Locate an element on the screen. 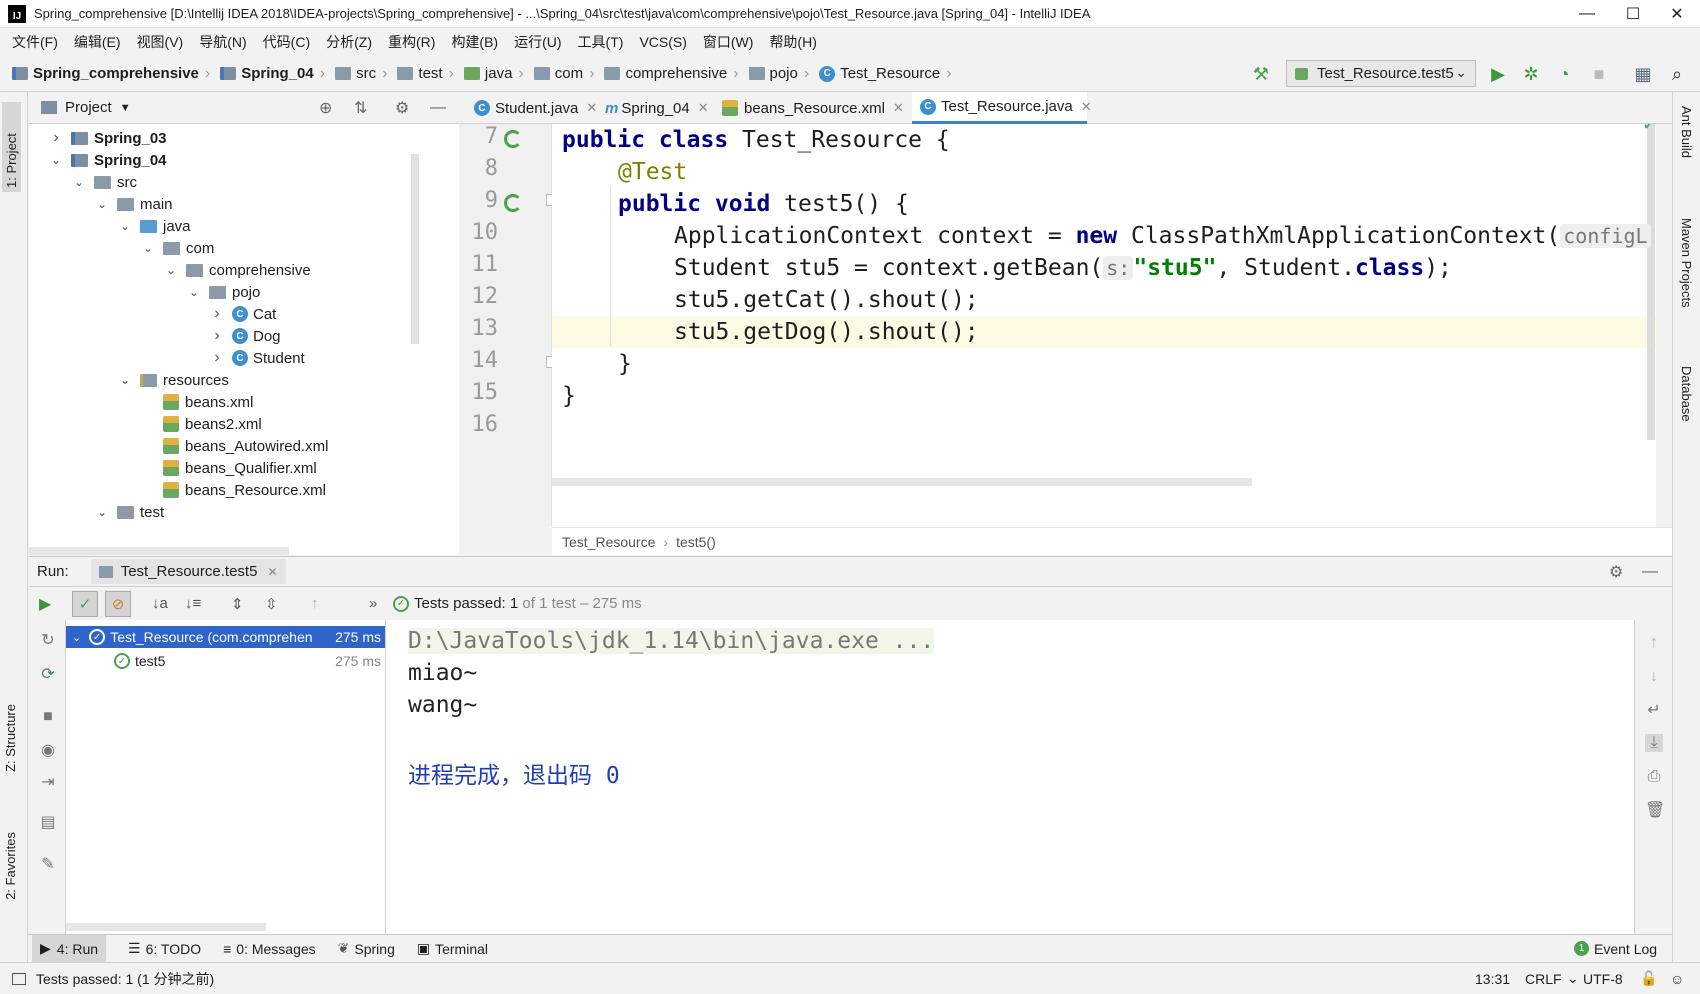 The height and width of the screenshot is (994, 1700). breadcrumb-project: Spring_comprehensive › is located at coordinates (114, 74).